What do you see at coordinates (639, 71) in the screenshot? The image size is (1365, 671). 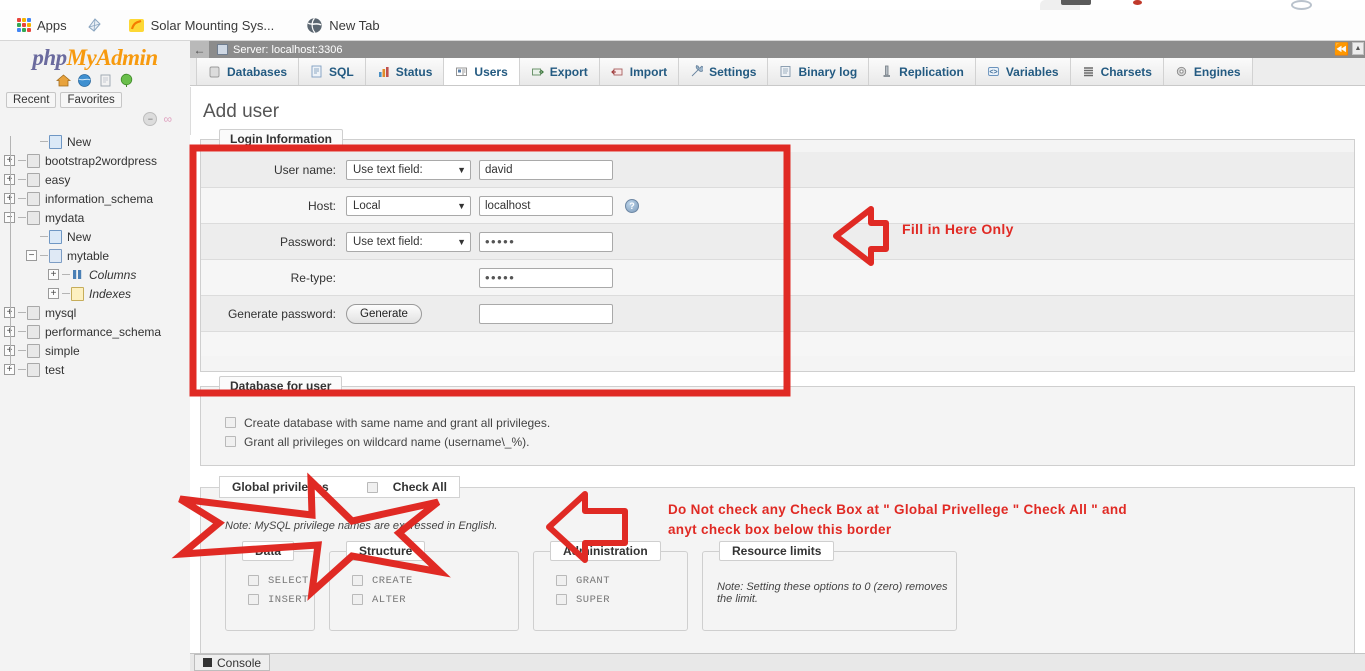 I see `tab-import: Import` at bounding box center [639, 71].